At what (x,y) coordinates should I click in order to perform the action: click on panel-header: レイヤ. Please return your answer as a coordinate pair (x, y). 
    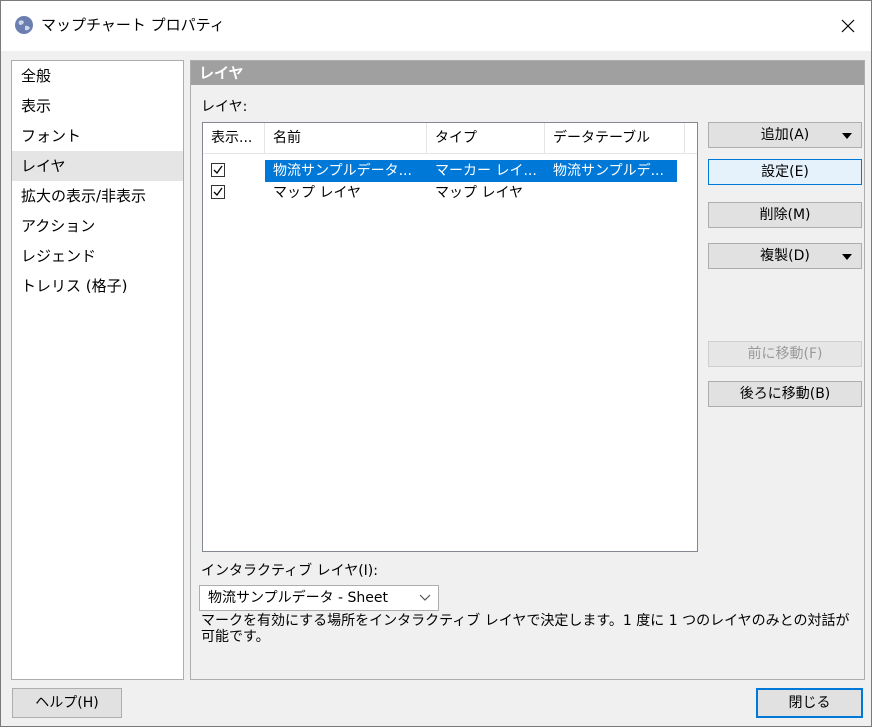
    Looking at the image, I should click on (527, 73).